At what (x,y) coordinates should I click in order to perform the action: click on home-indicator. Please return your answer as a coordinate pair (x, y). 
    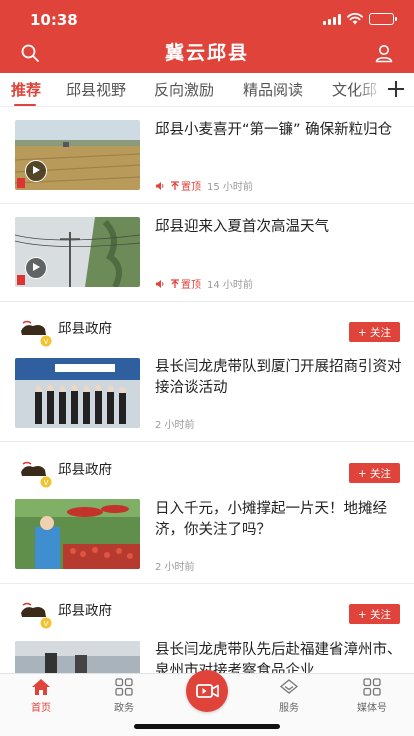
    Looking at the image, I should click on (207, 726).